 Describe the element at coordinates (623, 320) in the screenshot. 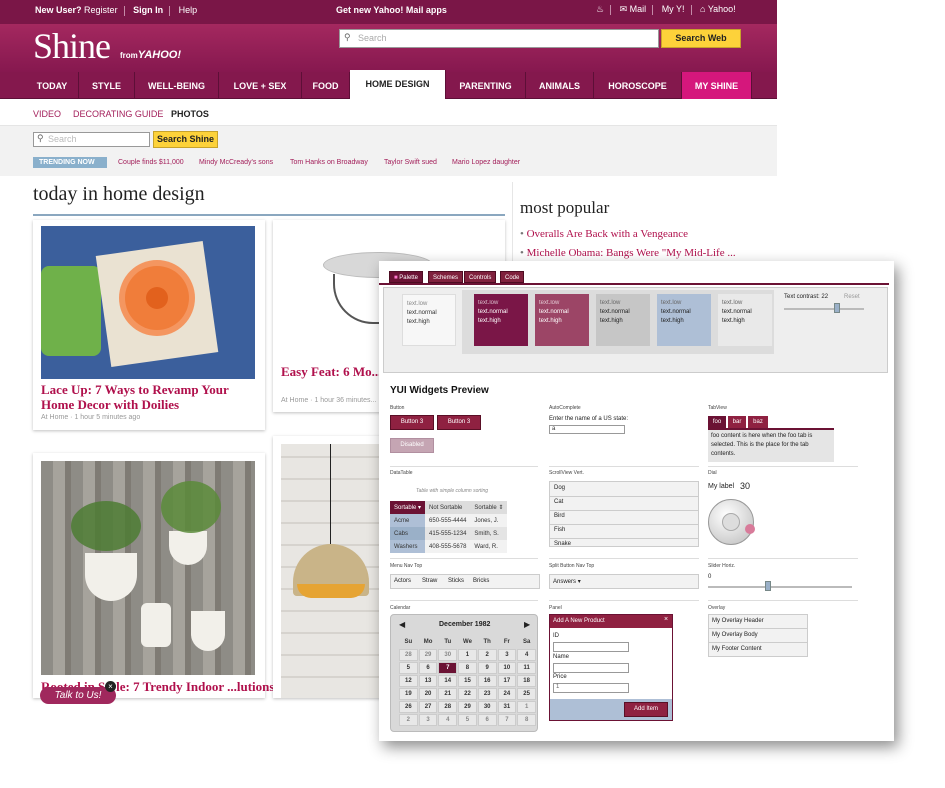

I see `swatch-gray: text.low text.normal text.high` at that location.